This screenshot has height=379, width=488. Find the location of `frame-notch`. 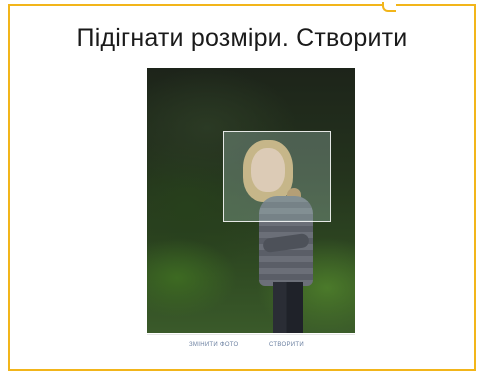

frame-notch is located at coordinates (389, 7).